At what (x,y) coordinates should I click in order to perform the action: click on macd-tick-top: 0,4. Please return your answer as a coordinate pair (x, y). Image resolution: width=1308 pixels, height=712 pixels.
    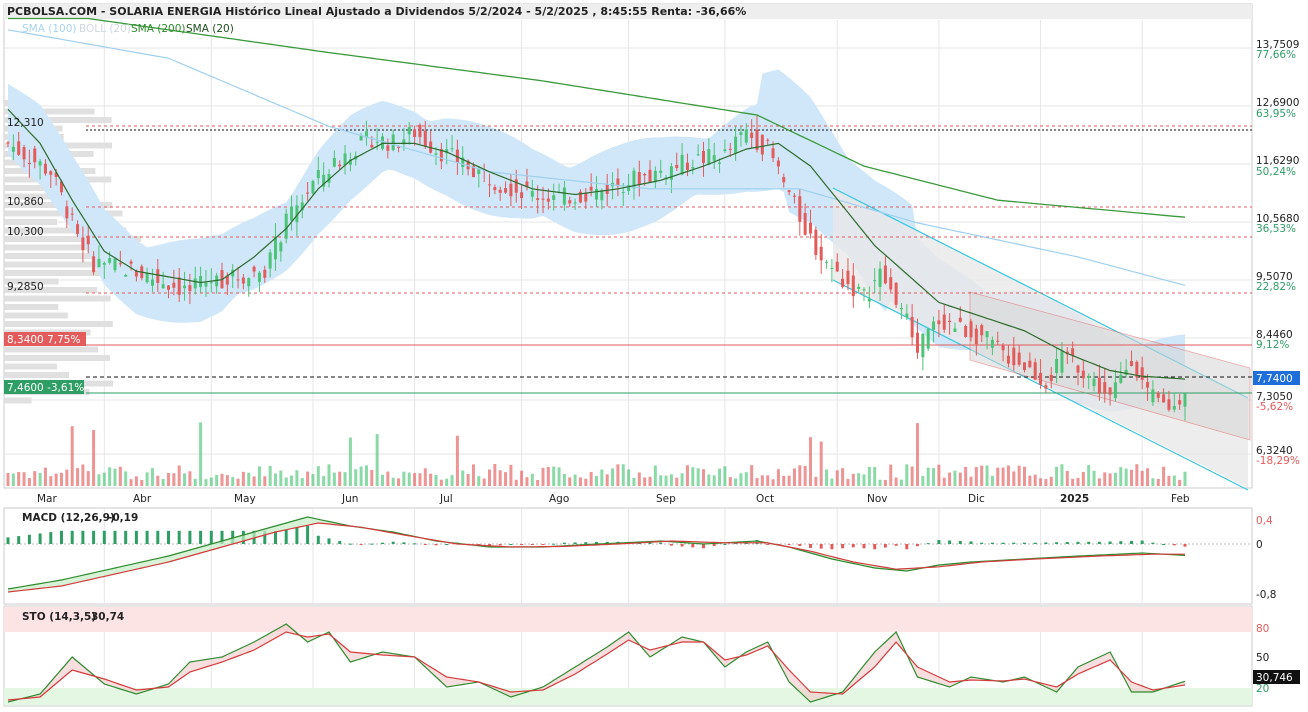
    Looking at the image, I should click on (1264, 521).